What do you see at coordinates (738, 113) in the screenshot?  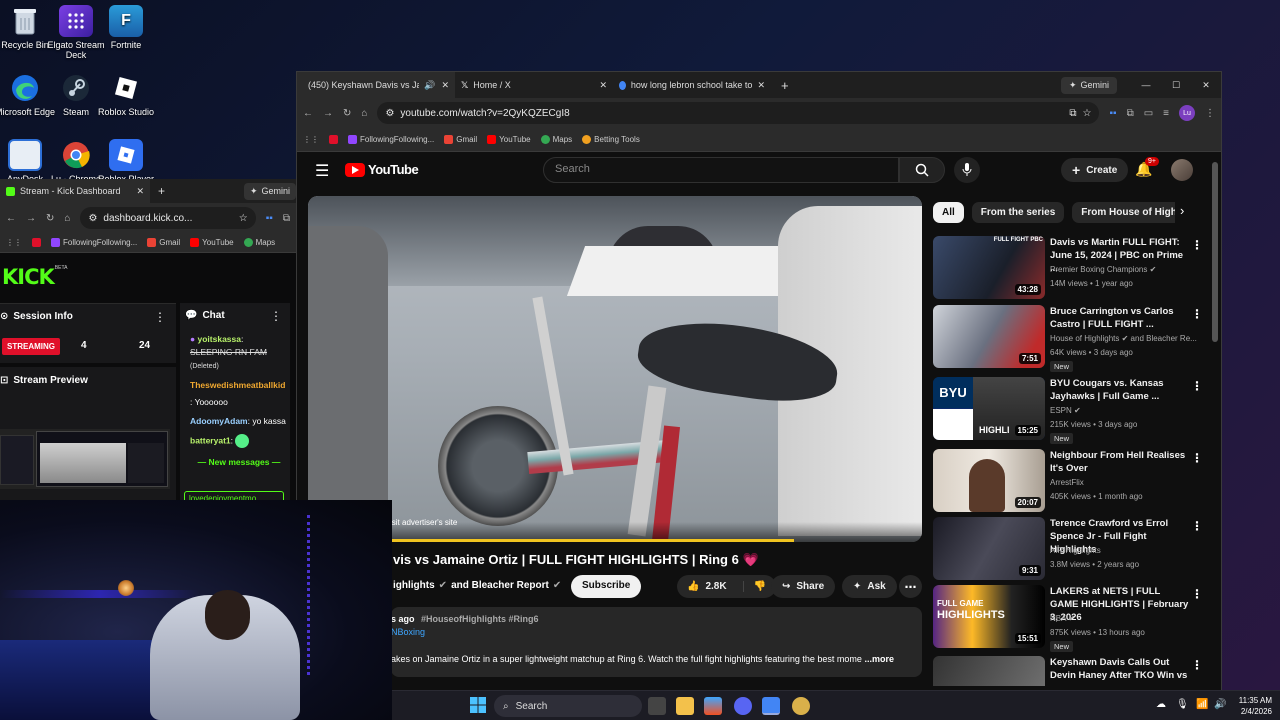 I see `address-bar: ⚙ youtube.com/watch?v=2QyKQZECgI8 ⧉ ☆` at bounding box center [738, 113].